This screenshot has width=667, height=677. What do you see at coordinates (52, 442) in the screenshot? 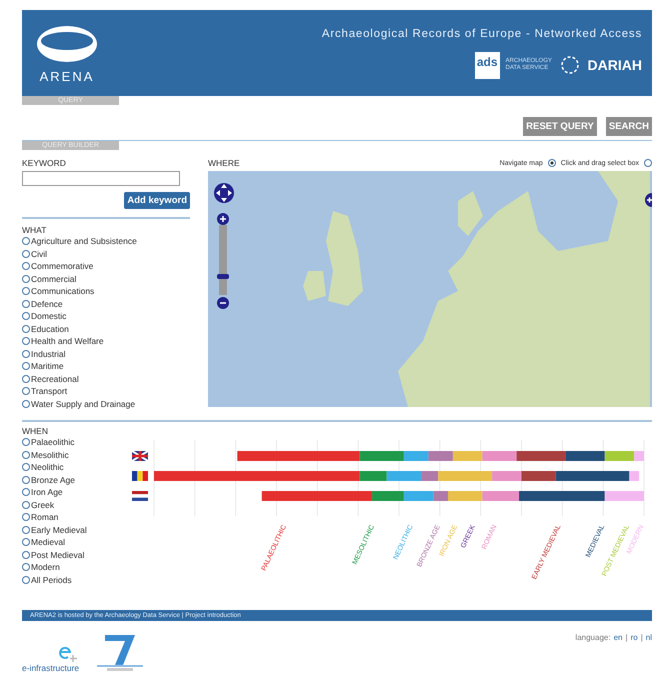
I see `radio-label: Palaeolithic` at bounding box center [52, 442].